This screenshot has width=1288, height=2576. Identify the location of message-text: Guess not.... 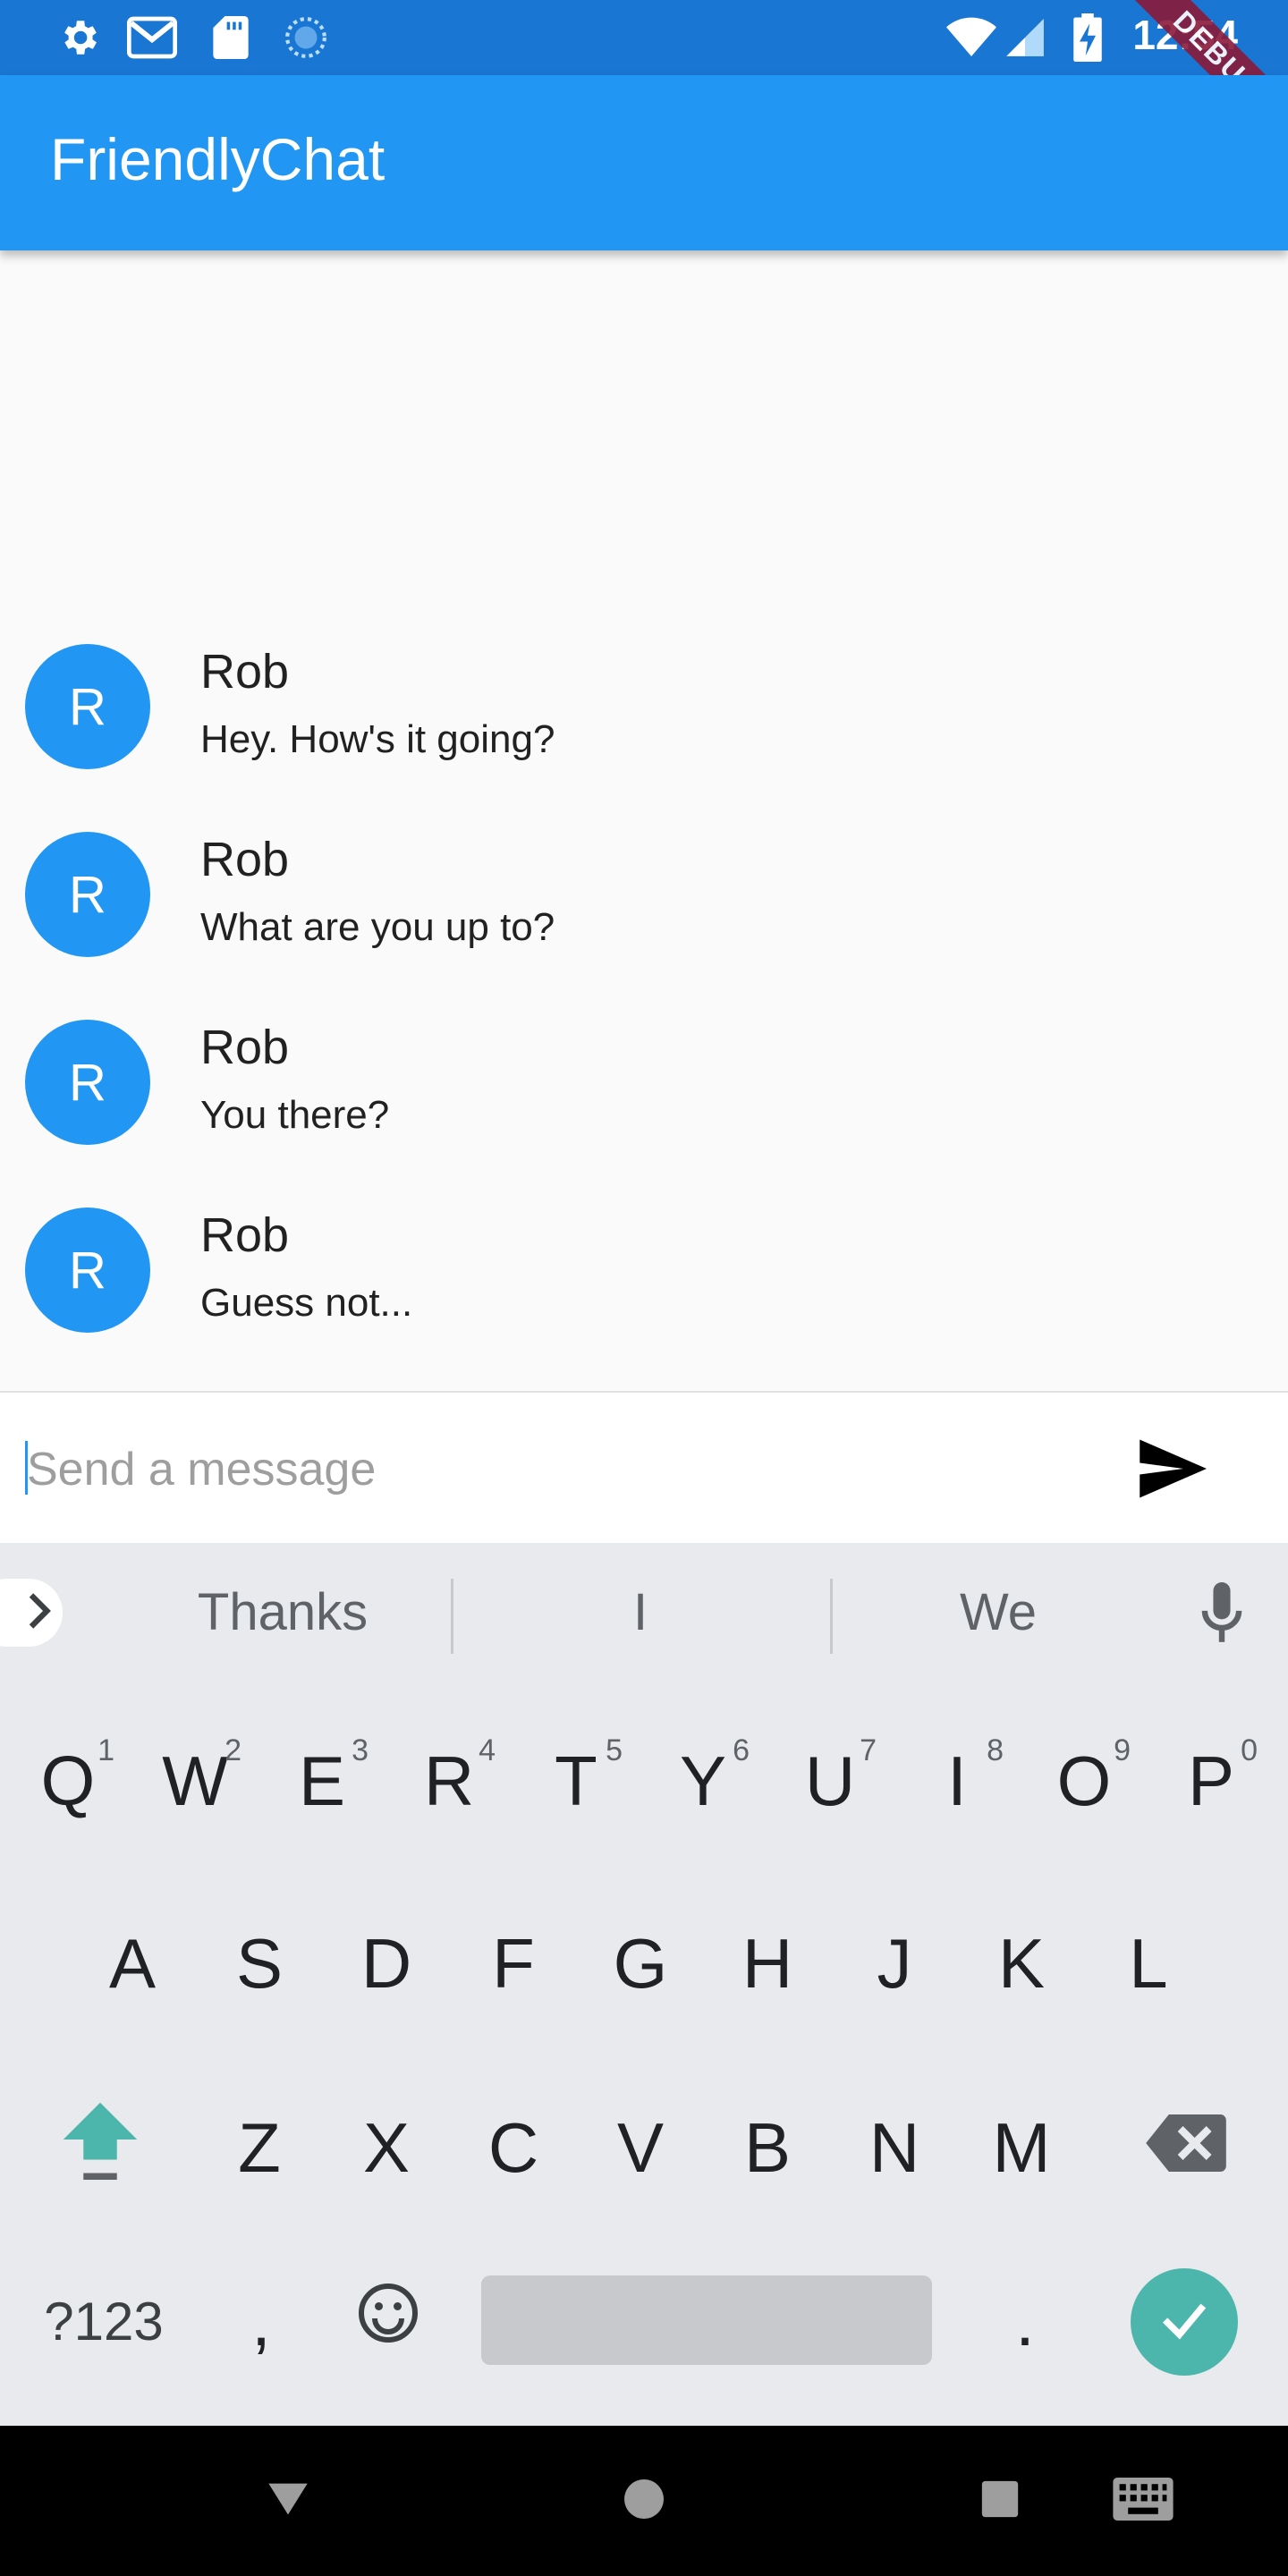
(306, 1303).